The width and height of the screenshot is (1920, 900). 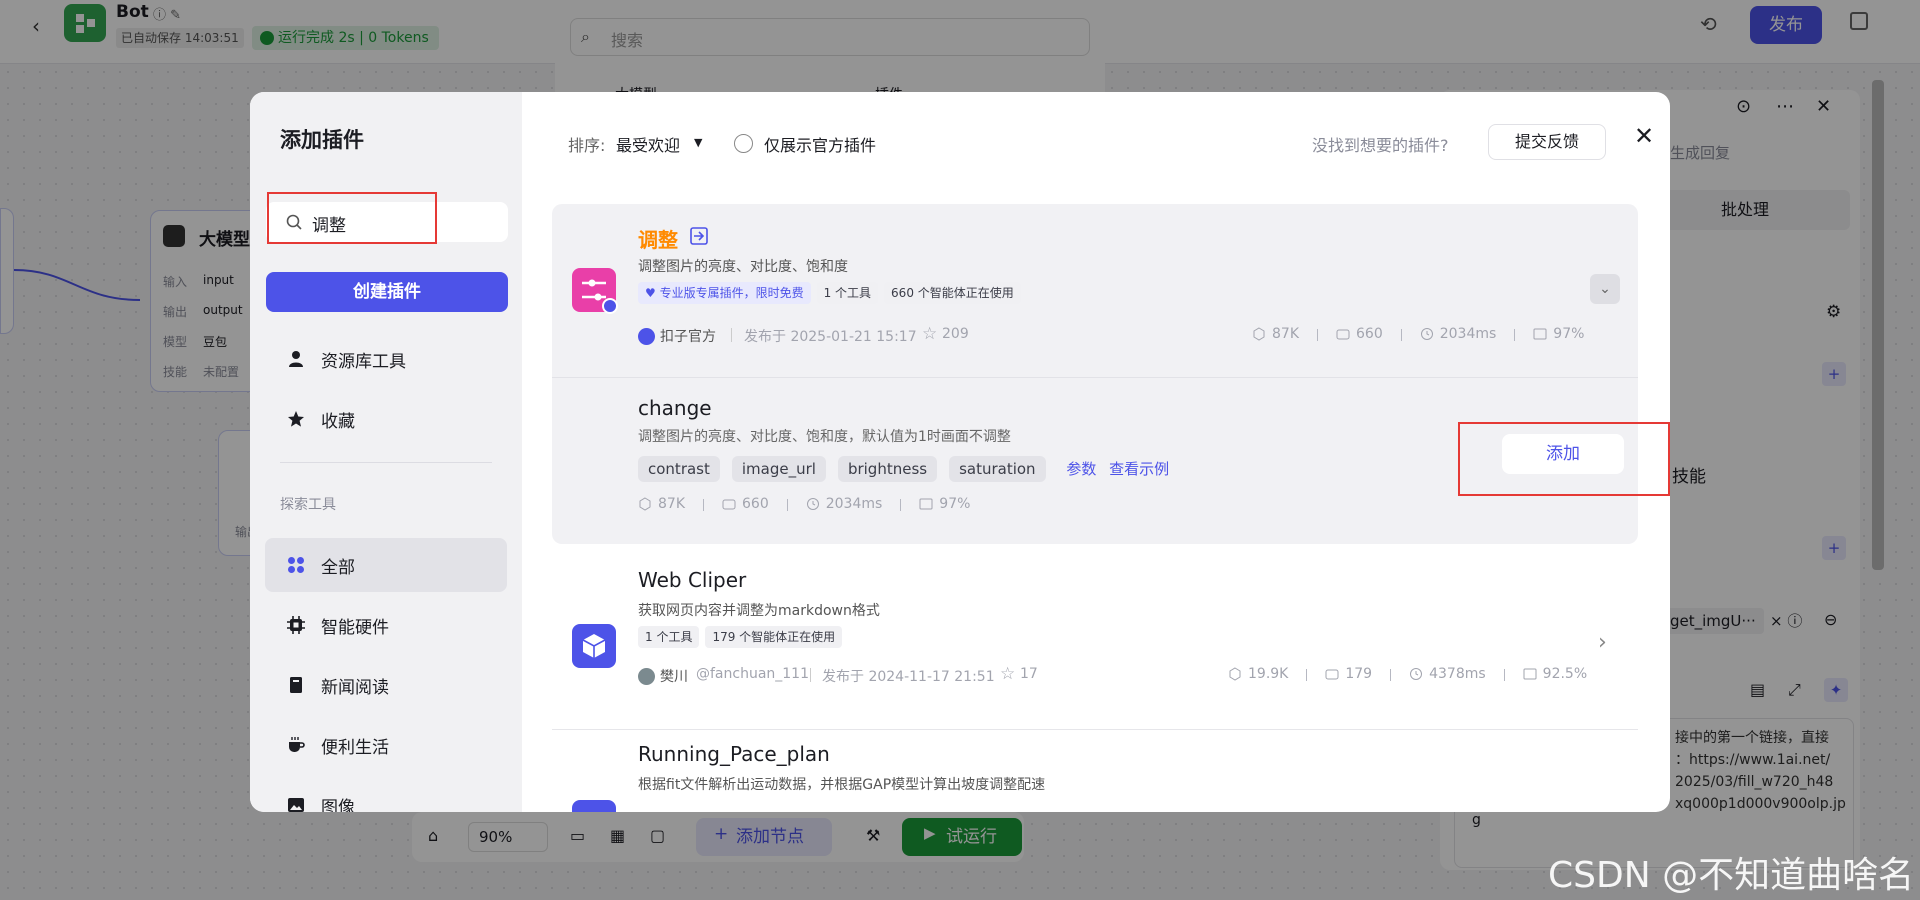 I want to click on category-label: 全部, so click(x=338, y=567).